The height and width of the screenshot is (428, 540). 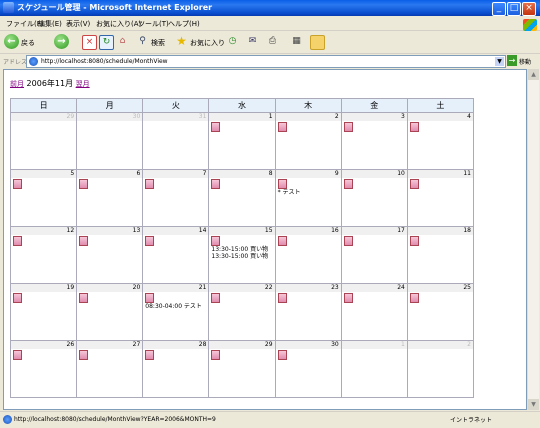 What do you see at coordinates (374, 369) in the screenshot?
I see `calendar-day-cell: 1` at bounding box center [374, 369].